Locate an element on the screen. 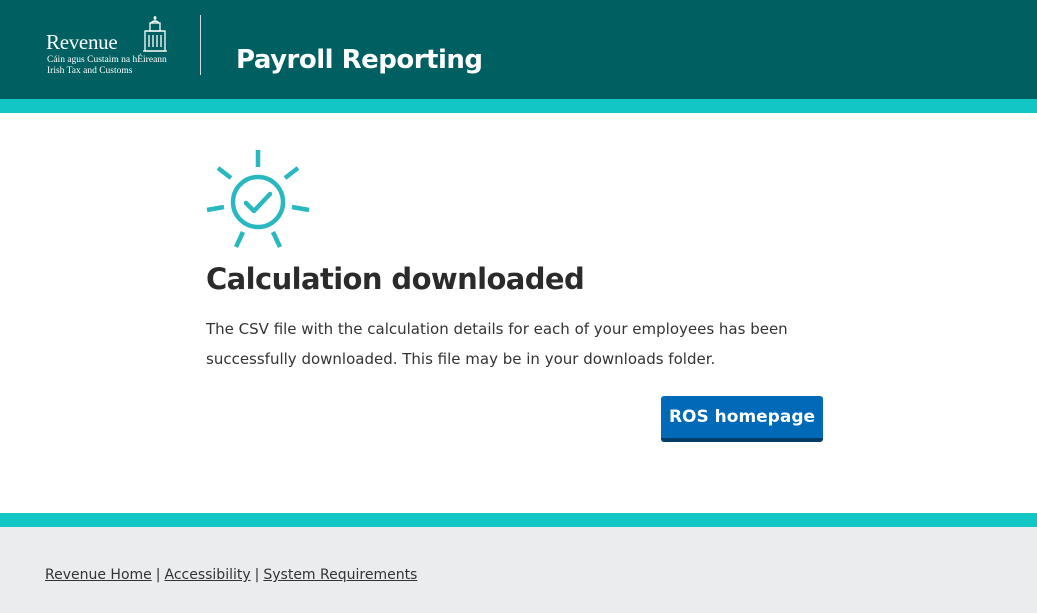 This screenshot has height=613, width=1037. logo-irish-line: Cáin agus Custaim na hÉireann is located at coordinates (107, 60).